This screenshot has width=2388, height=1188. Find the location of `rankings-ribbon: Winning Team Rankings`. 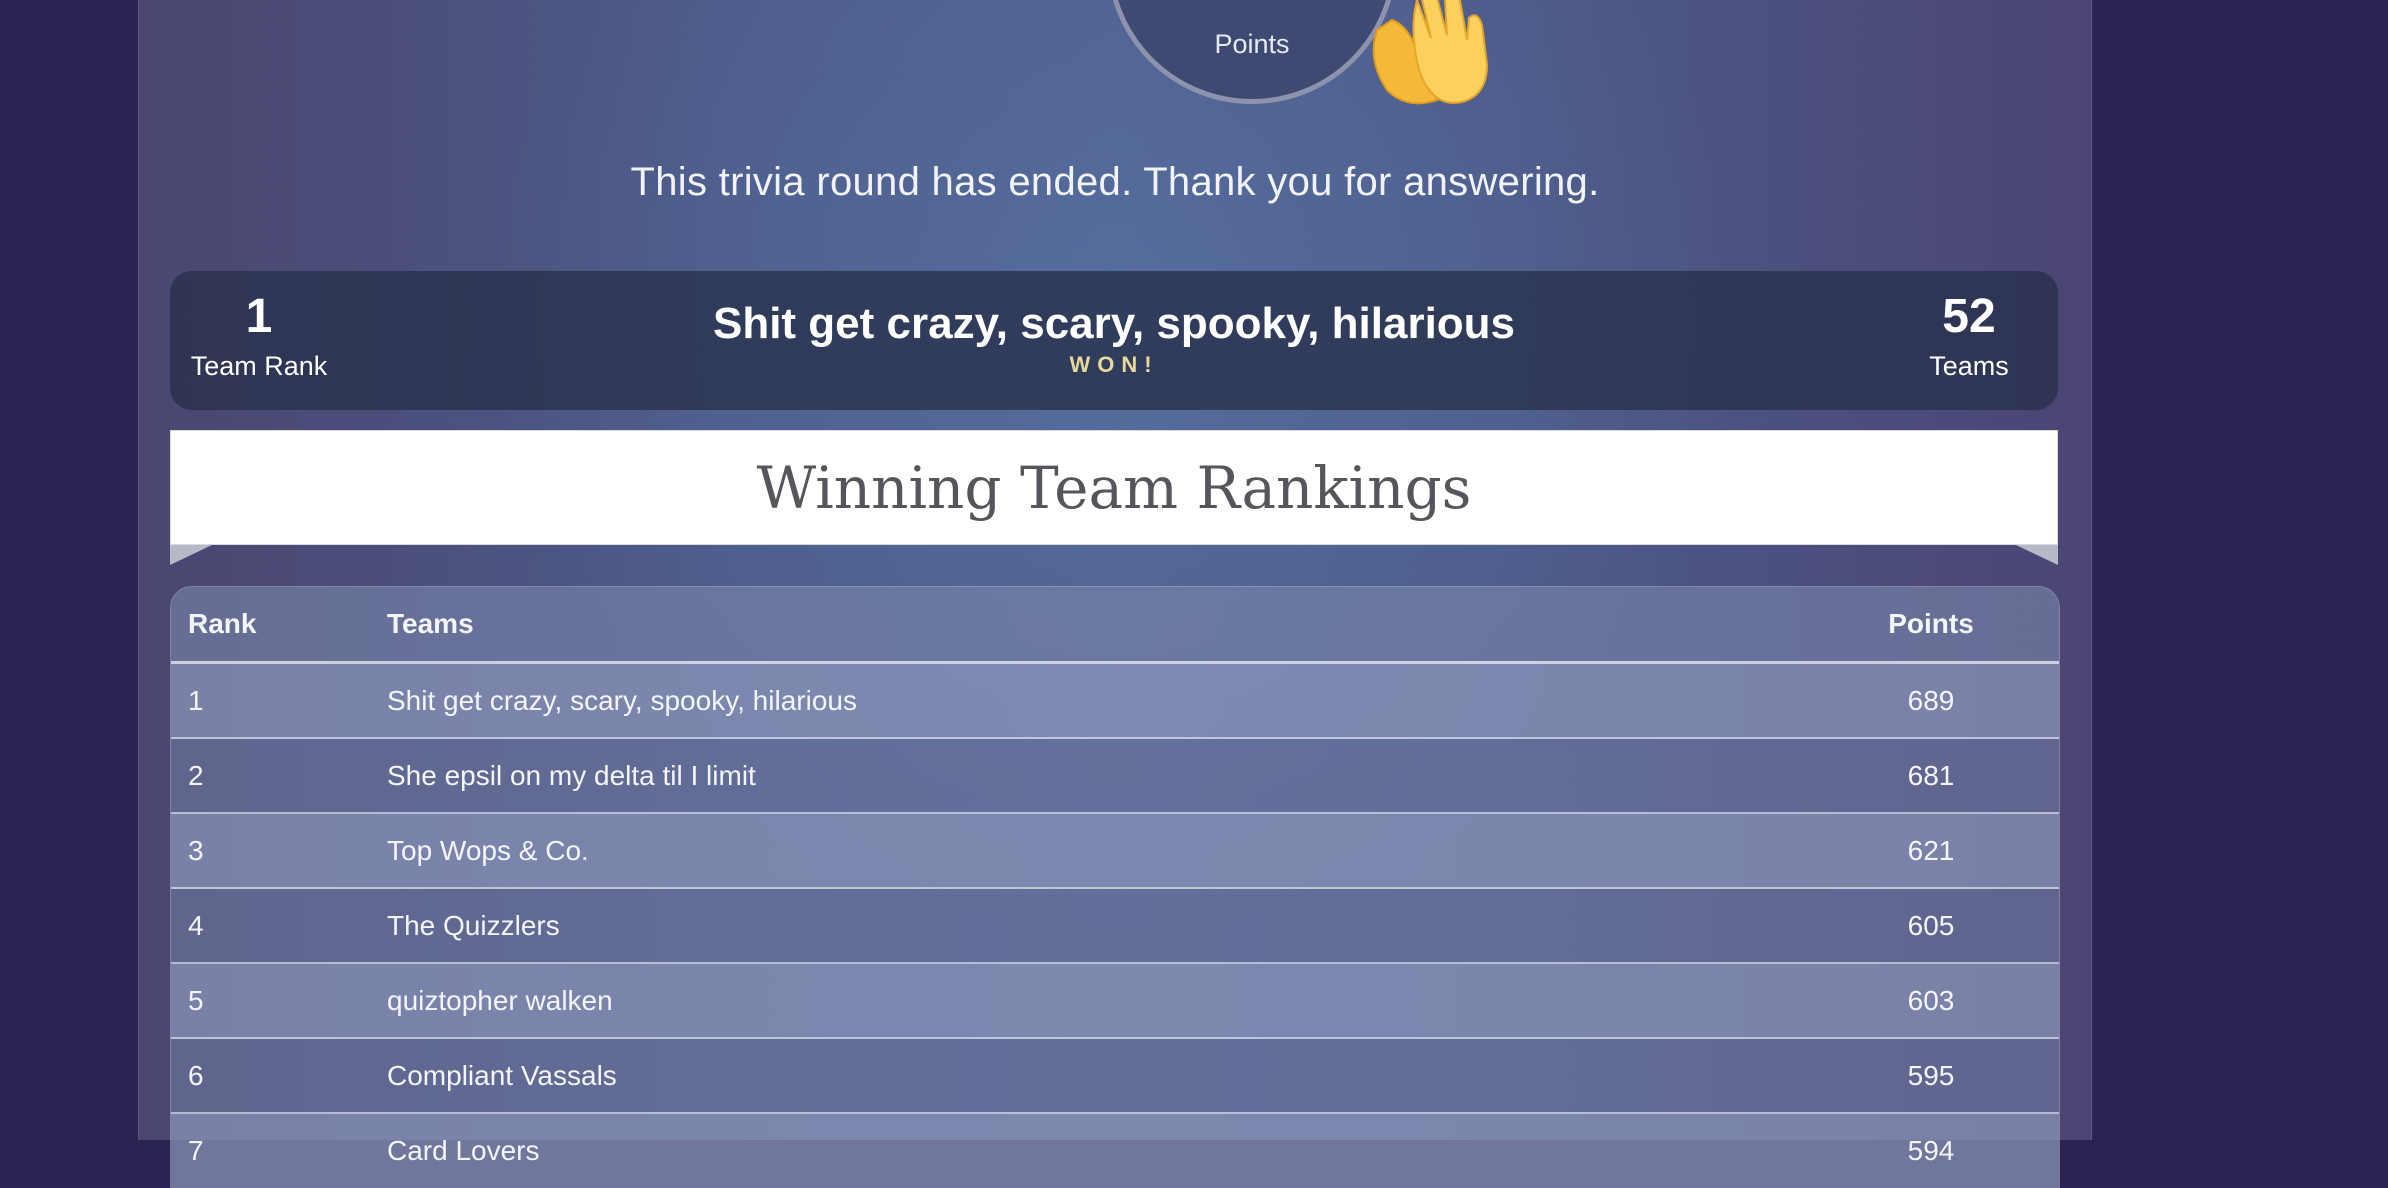

rankings-ribbon: Winning Team Rankings is located at coordinates (1114, 487).